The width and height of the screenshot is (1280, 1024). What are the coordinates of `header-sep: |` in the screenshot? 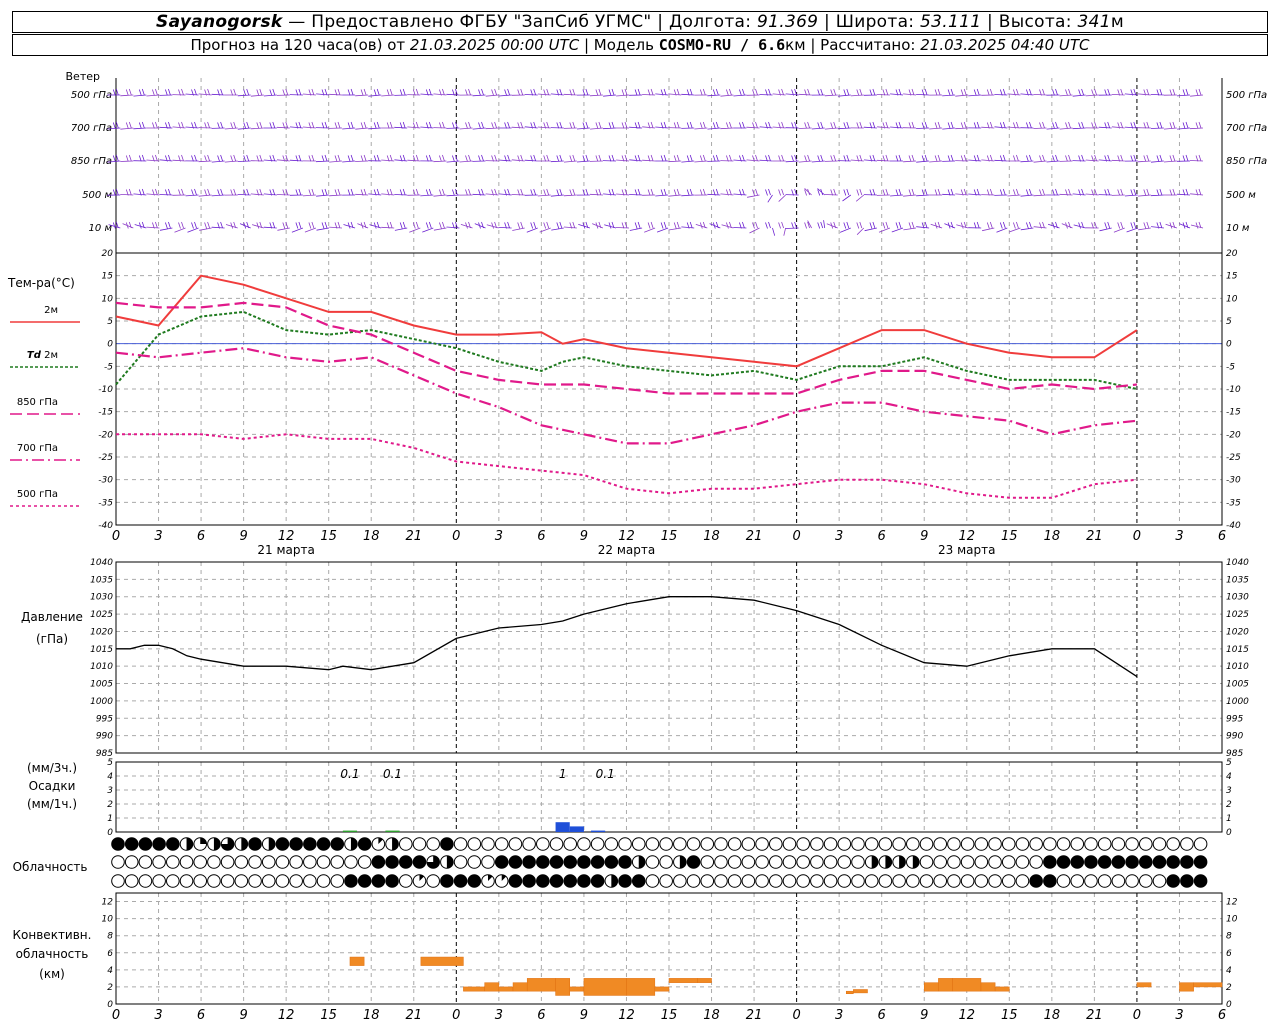 It's located at (660, 22).